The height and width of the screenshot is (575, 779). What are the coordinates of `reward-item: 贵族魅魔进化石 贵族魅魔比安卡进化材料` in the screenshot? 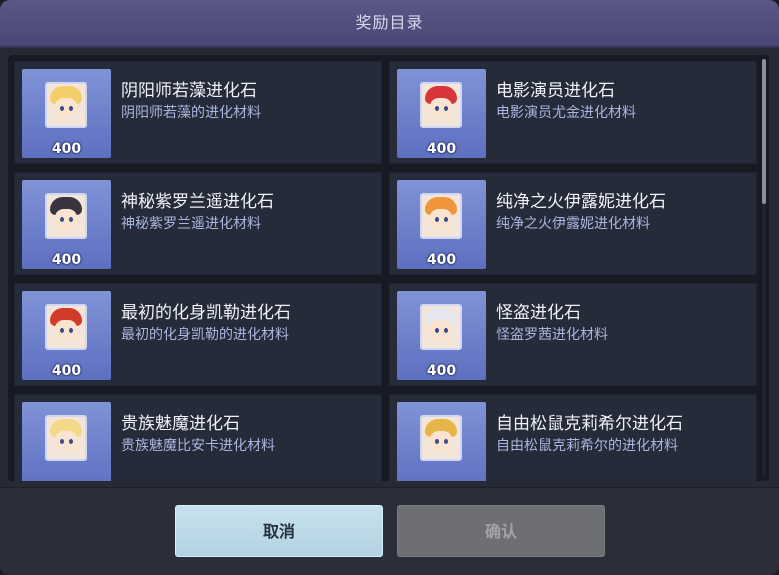 It's located at (198, 437).